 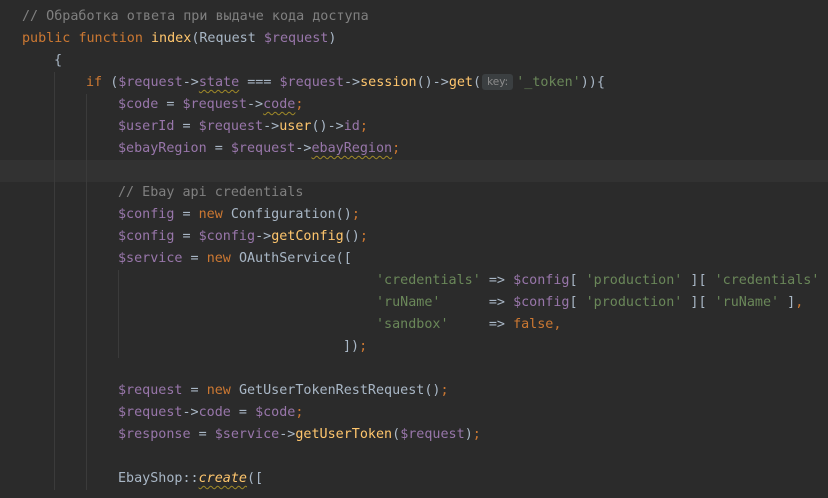 I want to click on code-line: $service = new OAuthService([, so click(x=414, y=259).